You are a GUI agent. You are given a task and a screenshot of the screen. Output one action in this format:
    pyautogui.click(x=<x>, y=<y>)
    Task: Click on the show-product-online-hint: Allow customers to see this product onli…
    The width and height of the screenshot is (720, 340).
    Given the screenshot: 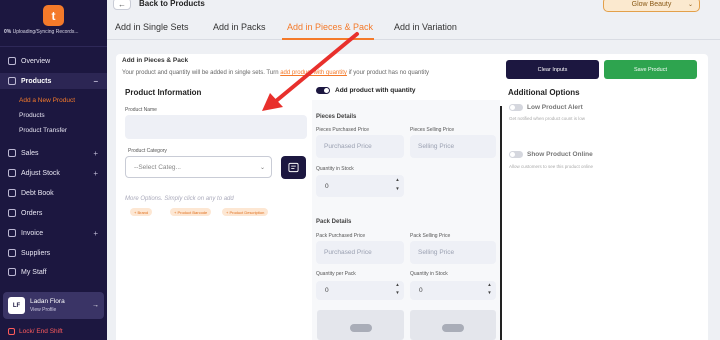 What is the action you would take?
    pyautogui.click(x=551, y=166)
    